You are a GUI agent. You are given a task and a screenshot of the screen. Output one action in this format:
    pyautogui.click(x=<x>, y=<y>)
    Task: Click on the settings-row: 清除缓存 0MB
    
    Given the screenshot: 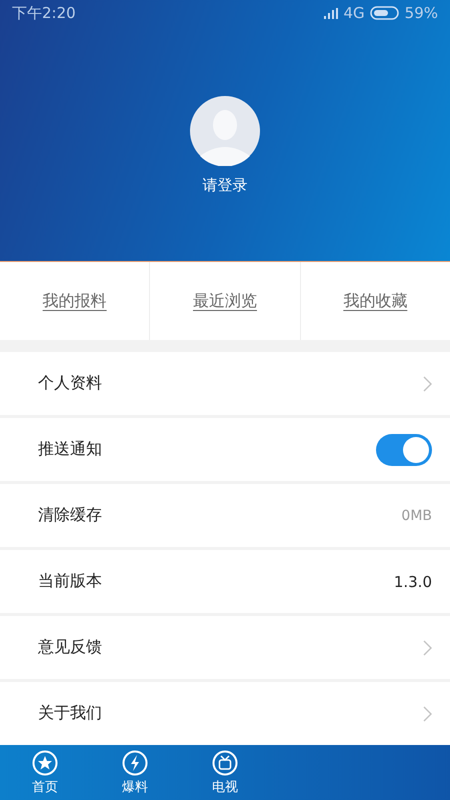 What is the action you would take?
    pyautogui.click(x=225, y=516)
    